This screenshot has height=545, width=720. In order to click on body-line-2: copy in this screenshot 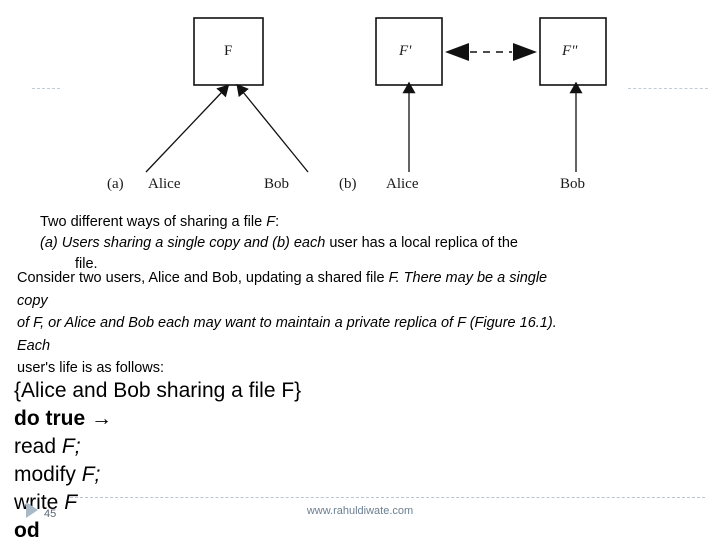, I will do `click(32, 300)`.